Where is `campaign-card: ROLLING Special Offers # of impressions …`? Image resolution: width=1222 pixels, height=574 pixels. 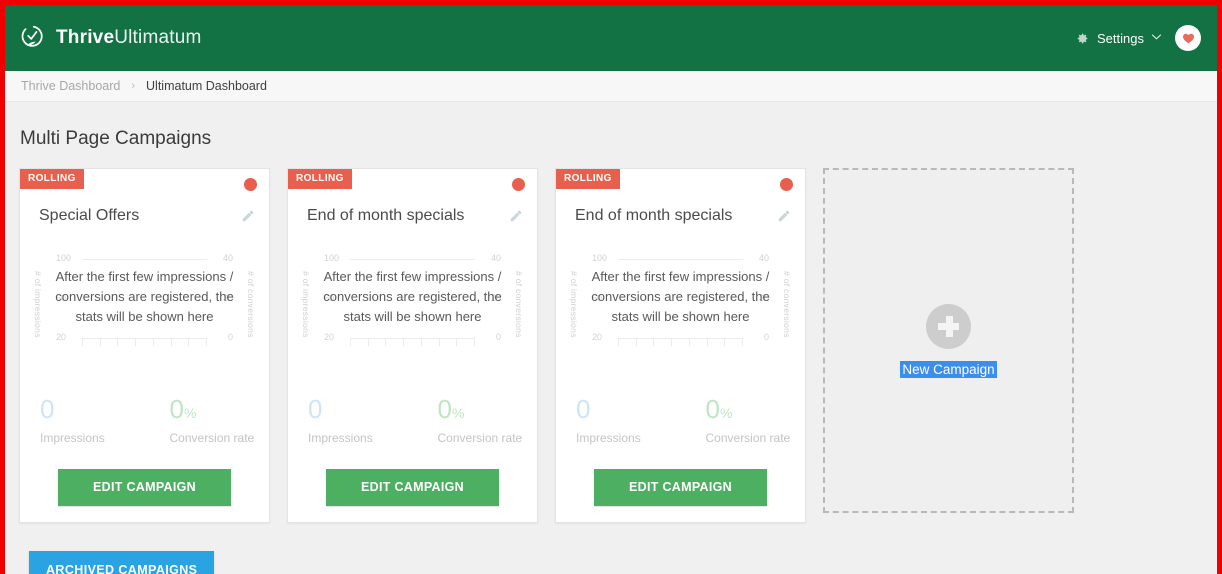
campaign-card: ROLLING Special Offers # of impressions … is located at coordinates (144, 345).